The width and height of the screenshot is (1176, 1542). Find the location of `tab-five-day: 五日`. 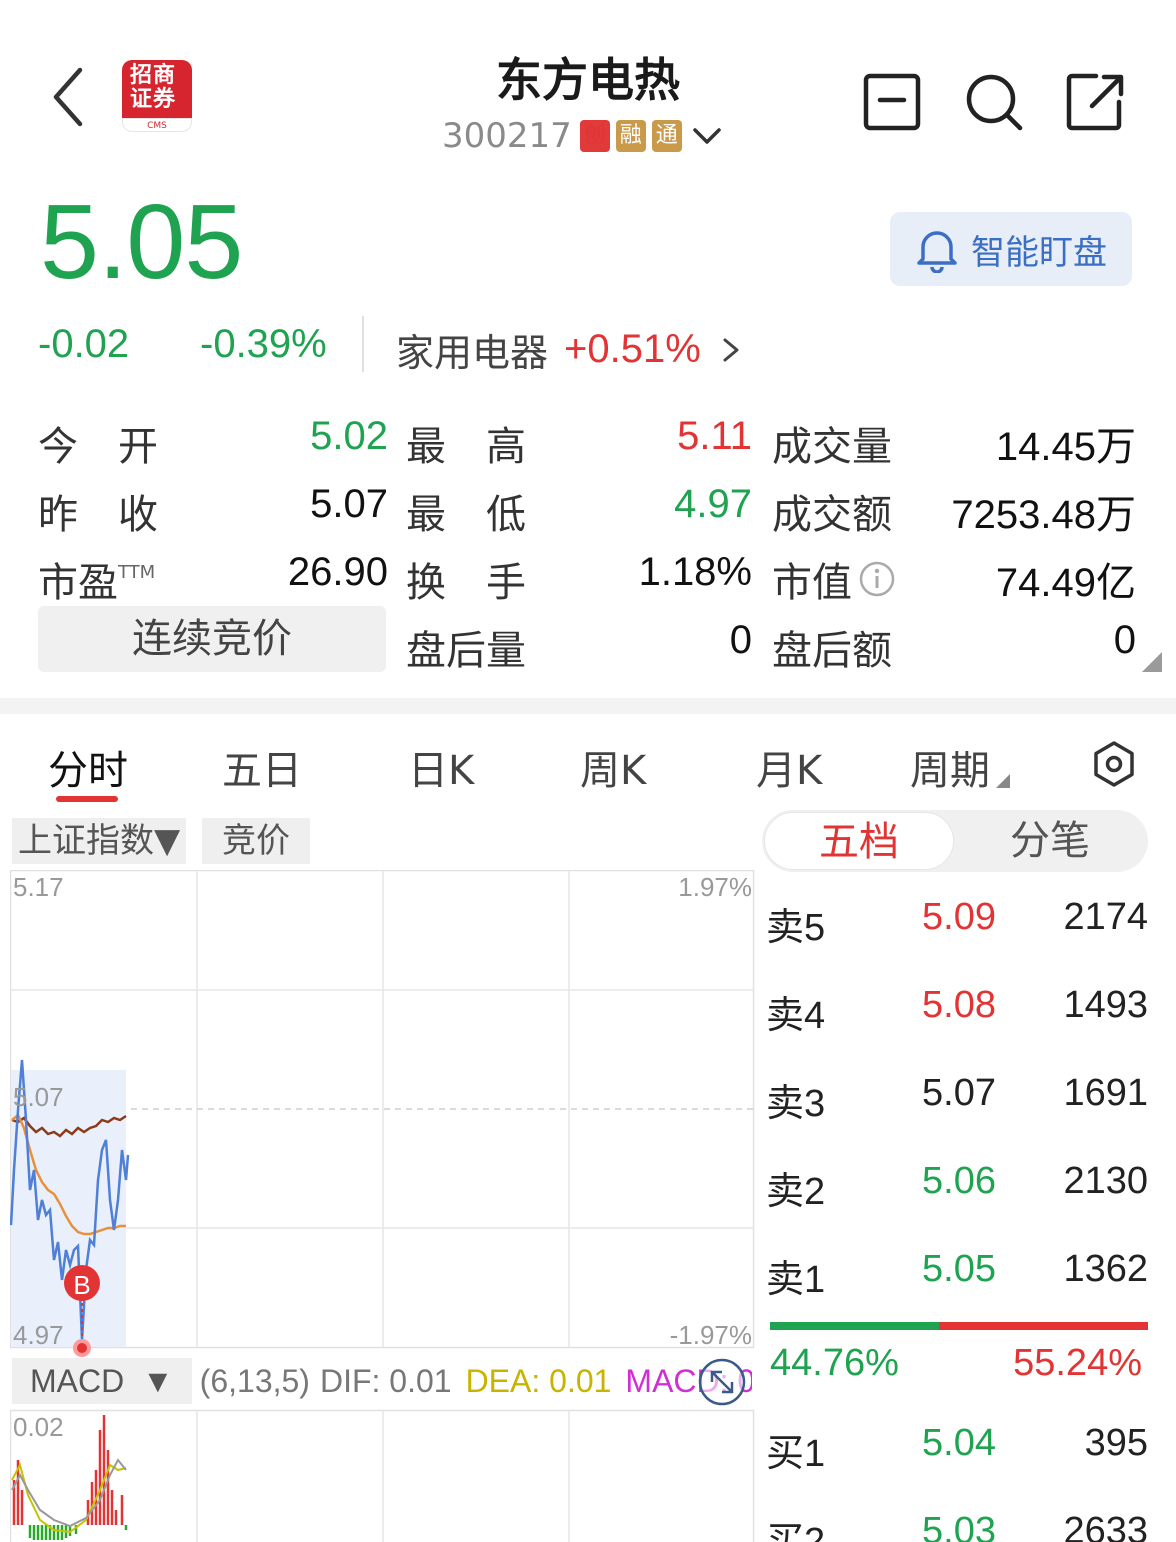

tab-five-day: 五日 is located at coordinates (262, 767).